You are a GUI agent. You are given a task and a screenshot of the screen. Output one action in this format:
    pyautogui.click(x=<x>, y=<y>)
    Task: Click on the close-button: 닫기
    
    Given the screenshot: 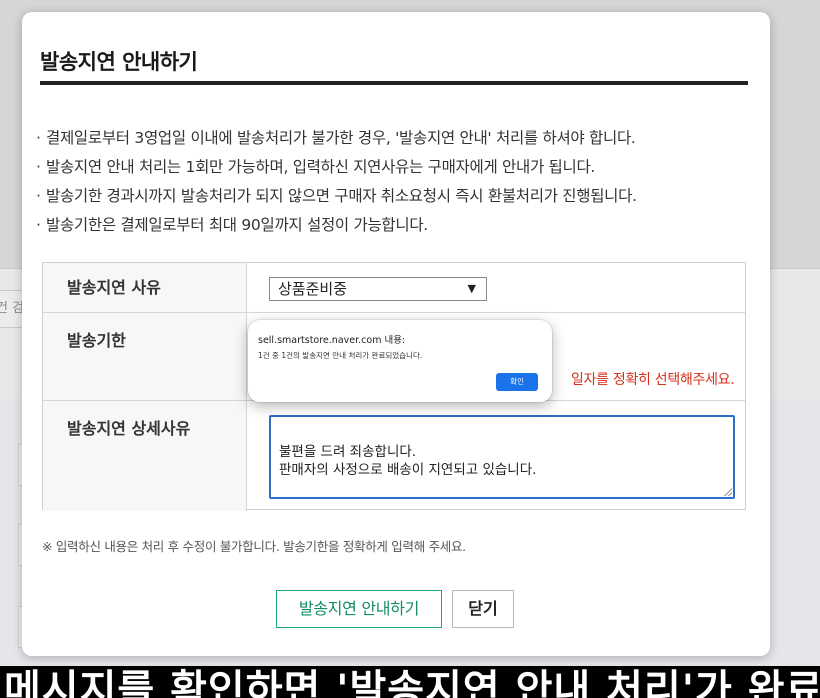 What is the action you would take?
    pyautogui.click(x=483, y=609)
    